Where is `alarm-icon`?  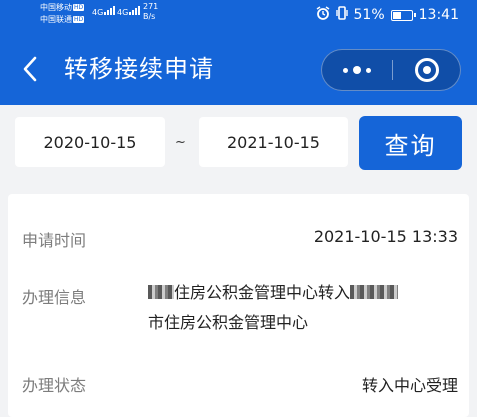
alarm-icon is located at coordinates (323, 15).